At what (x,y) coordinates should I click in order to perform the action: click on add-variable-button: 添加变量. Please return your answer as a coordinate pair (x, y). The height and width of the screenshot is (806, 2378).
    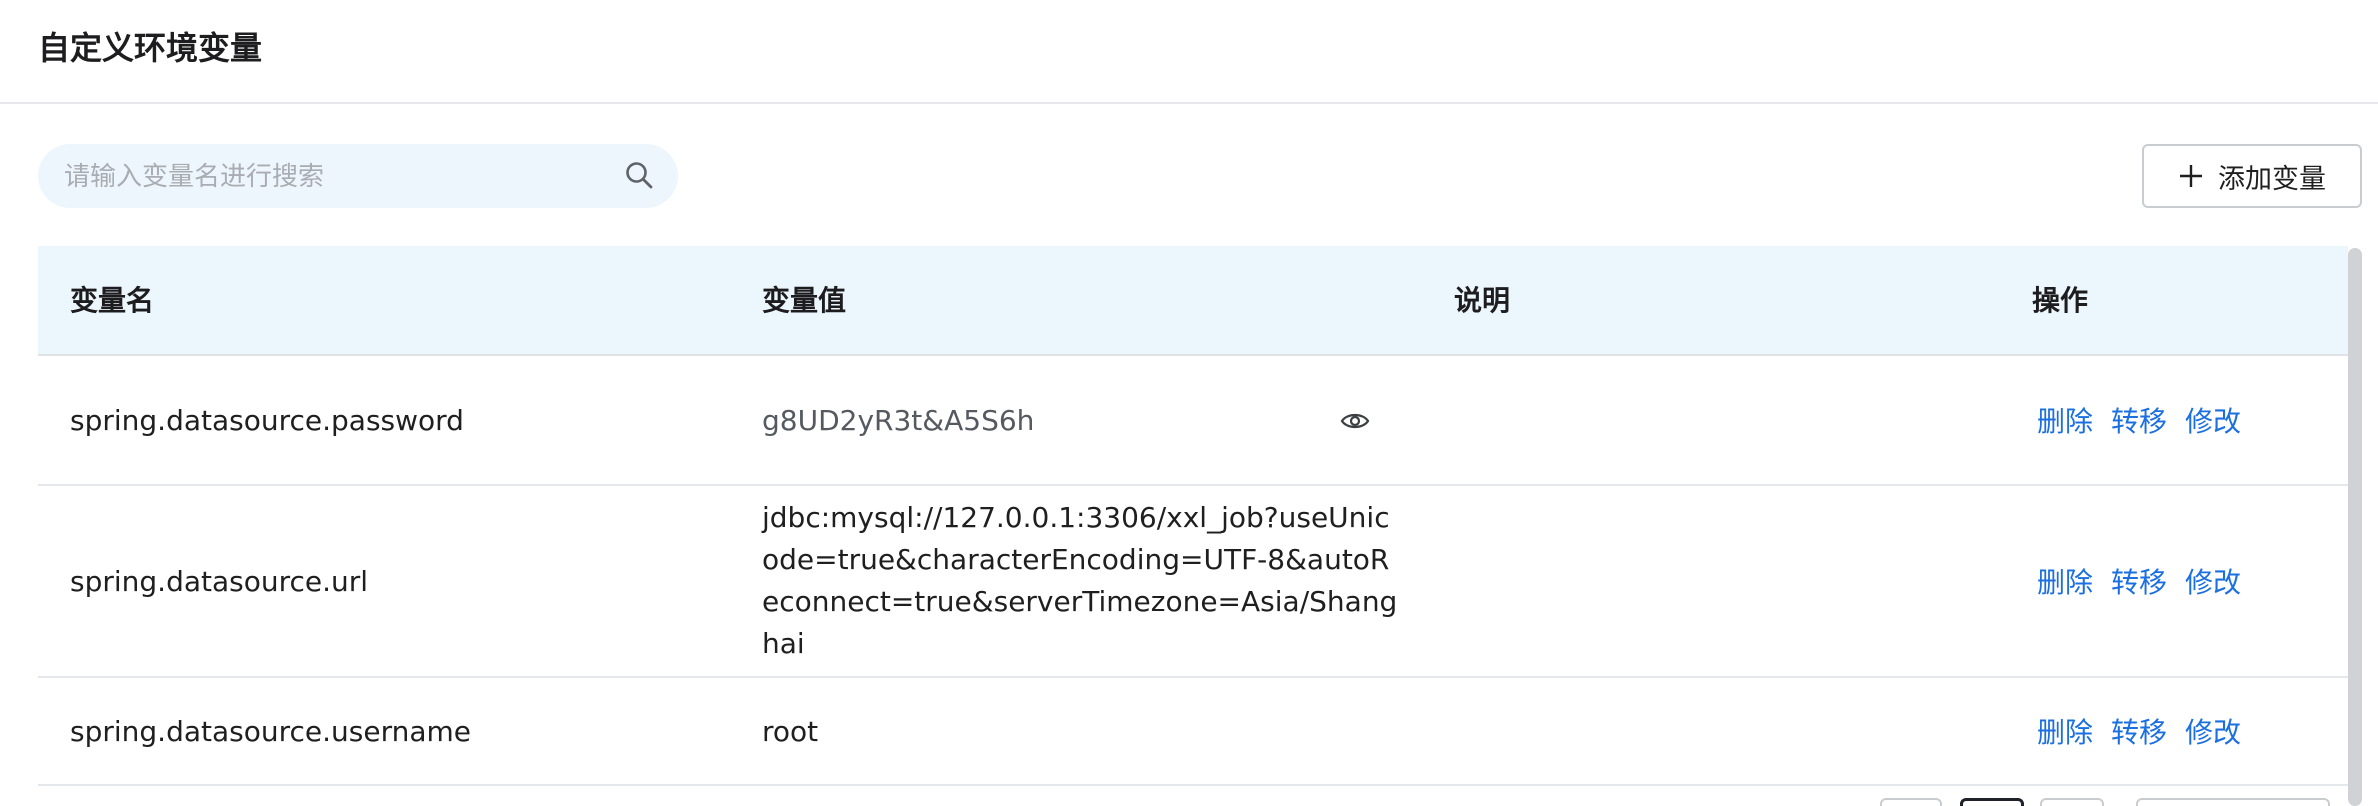
    Looking at the image, I should click on (2252, 176).